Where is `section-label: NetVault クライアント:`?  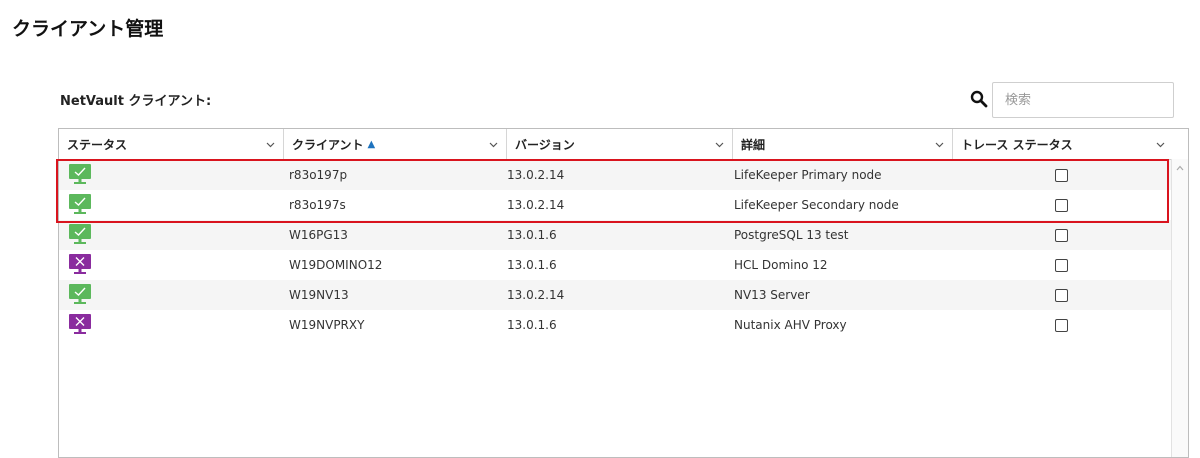
section-label: NetVault クライアント: is located at coordinates (136, 101).